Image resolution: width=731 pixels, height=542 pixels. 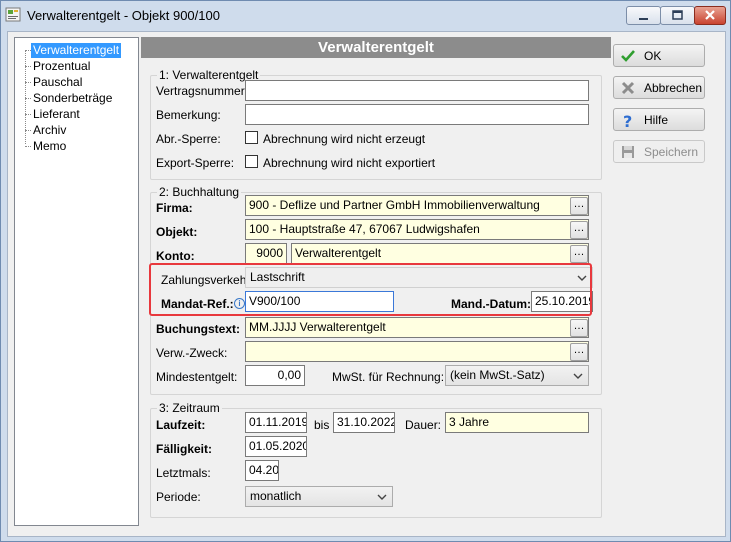 I want to click on mwst-select: (kein MwSt.-Satz), so click(x=517, y=375).